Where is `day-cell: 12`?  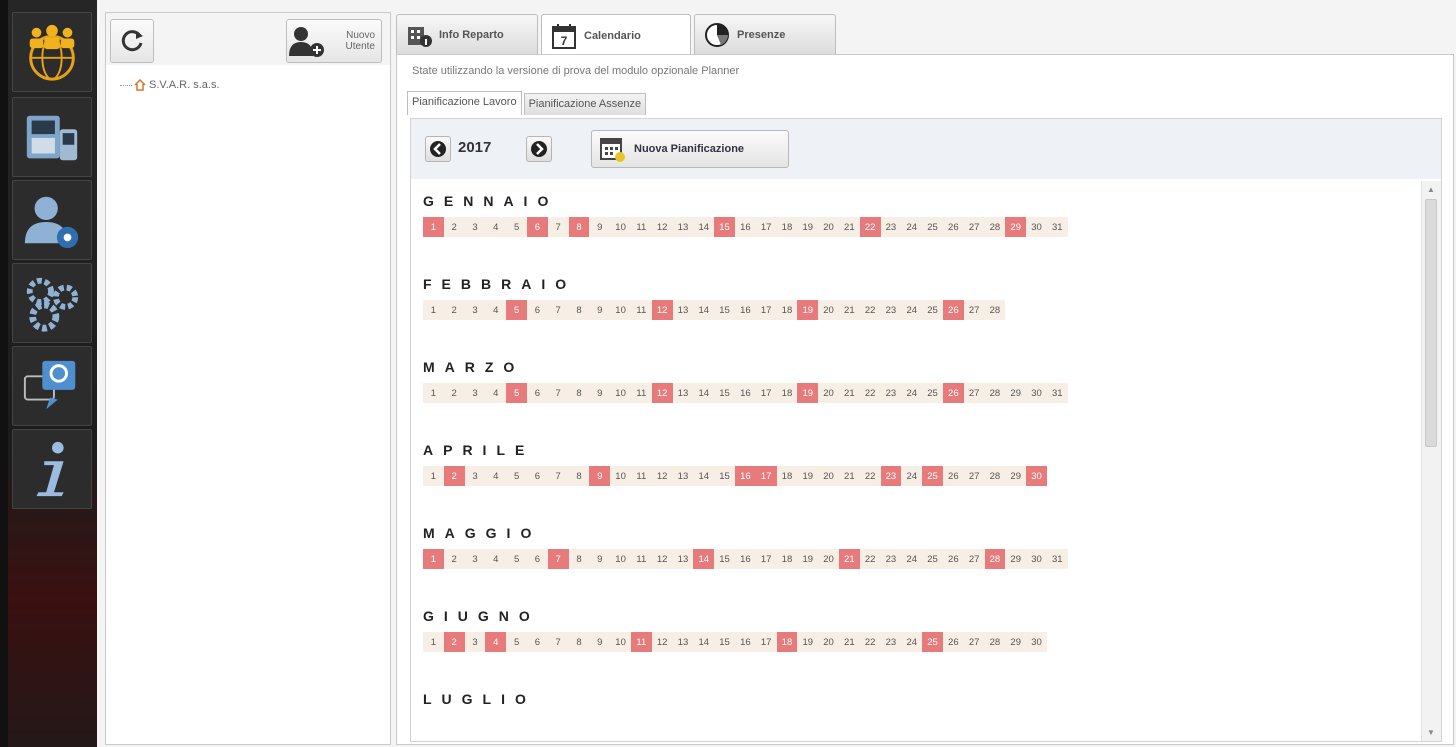
day-cell: 12 is located at coordinates (662, 642).